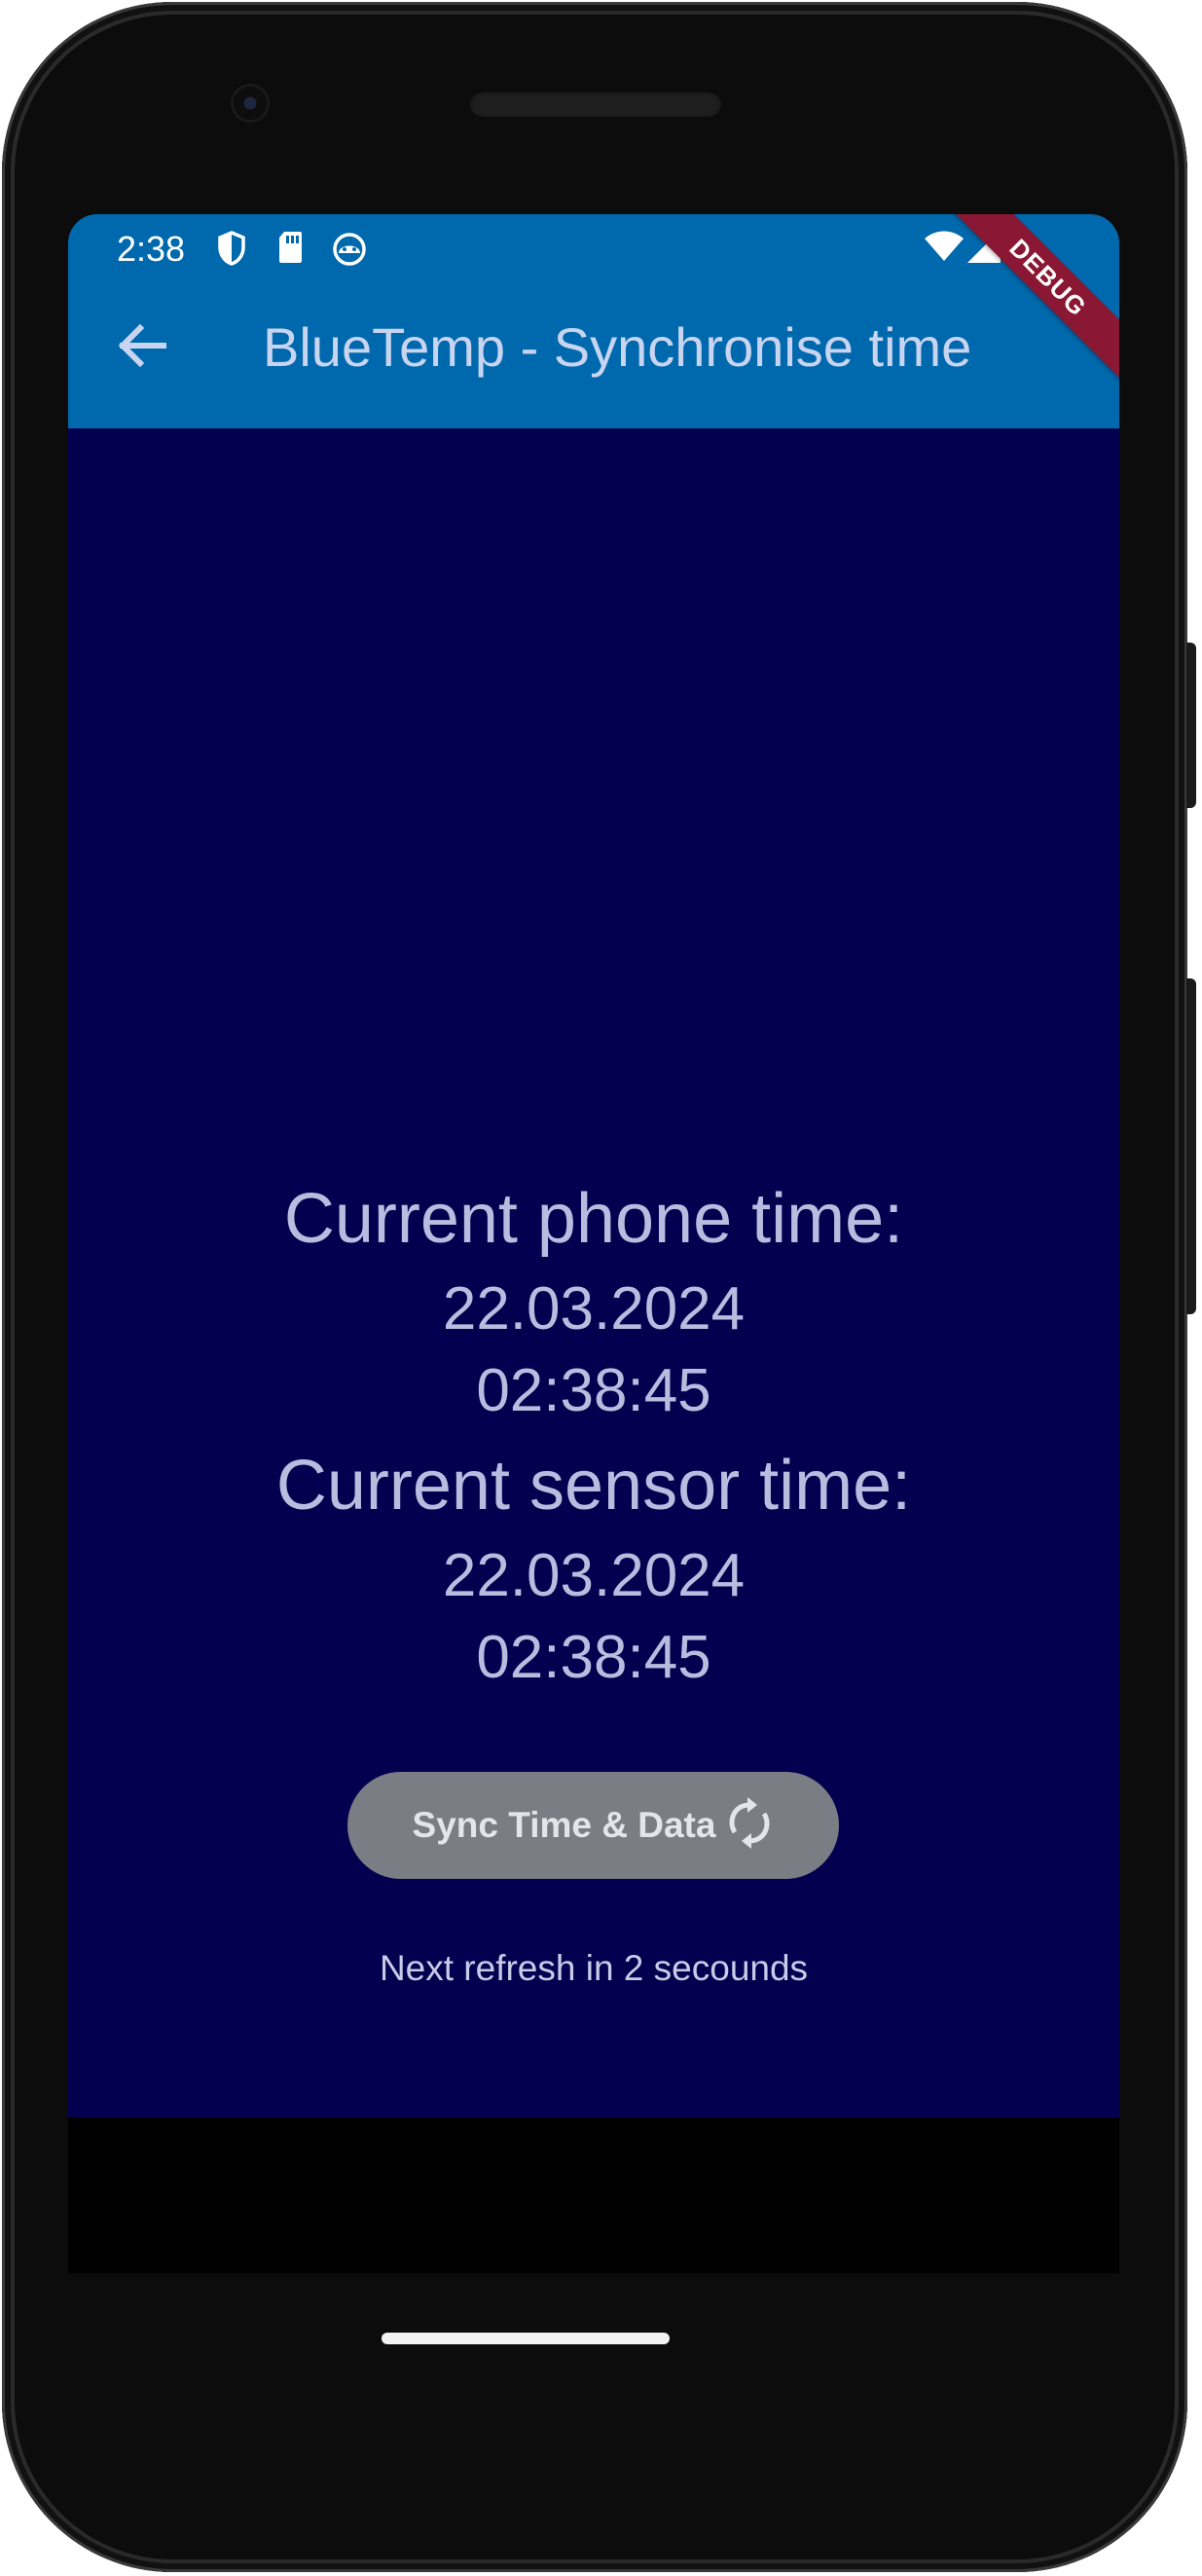 The height and width of the screenshot is (2576, 1202). Describe the element at coordinates (1191, 725) in the screenshot. I see `volume-button` at that location.